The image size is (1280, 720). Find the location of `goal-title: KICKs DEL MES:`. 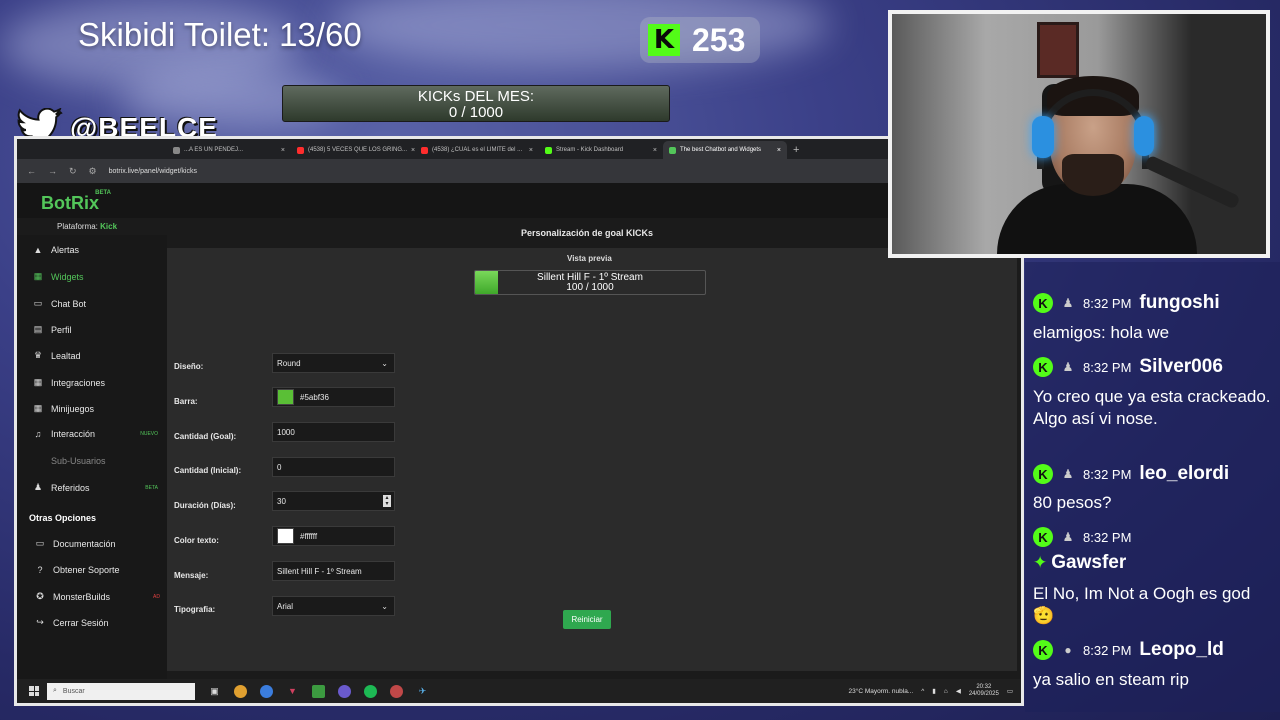

goal-title: KICKs DEL MES: is located at coordinates (476, 96).